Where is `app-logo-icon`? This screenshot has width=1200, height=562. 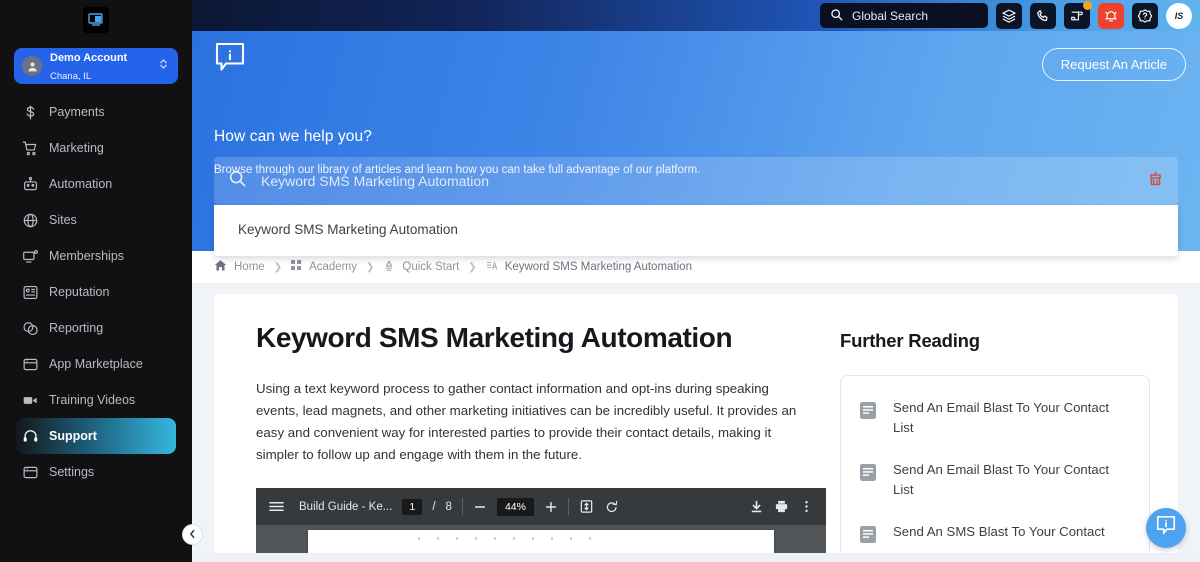
app-logo-icon is located at coordinates (96, 20).